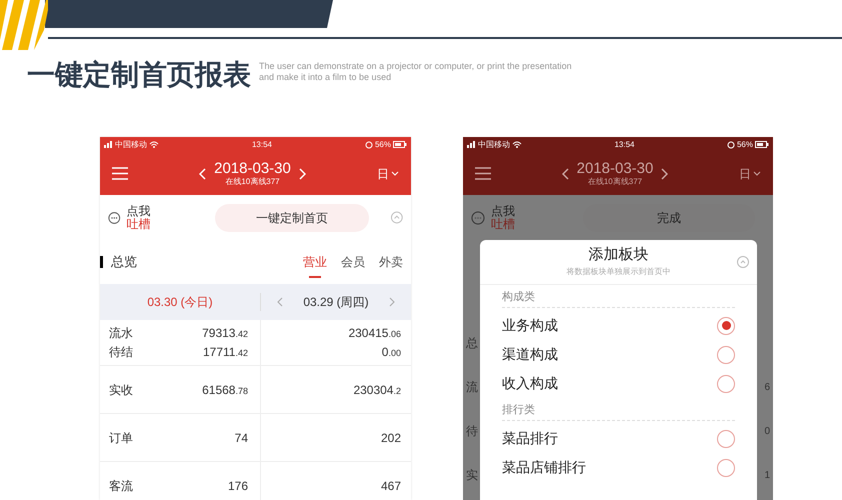  I want to click on metric-value: 17711.42, so click(225, 352).